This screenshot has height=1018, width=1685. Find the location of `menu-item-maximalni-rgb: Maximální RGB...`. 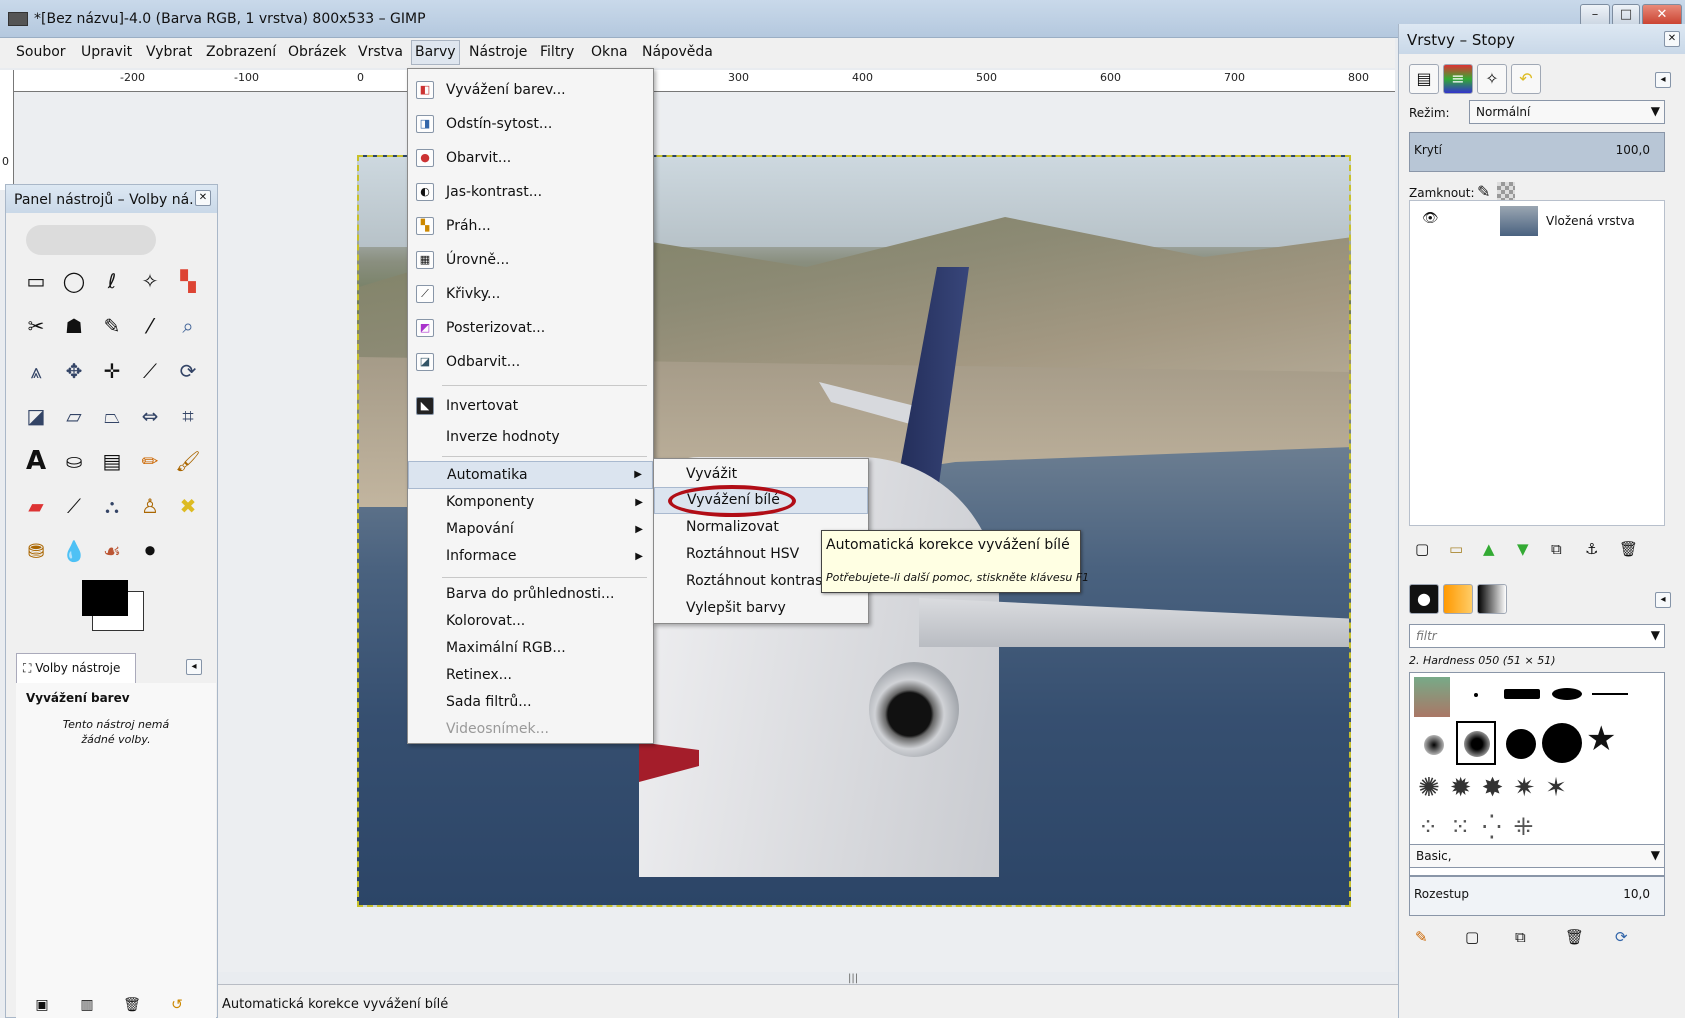

menu-item-maximalni-rgb: Maximální RGB... is located at coordinates (530, 648).